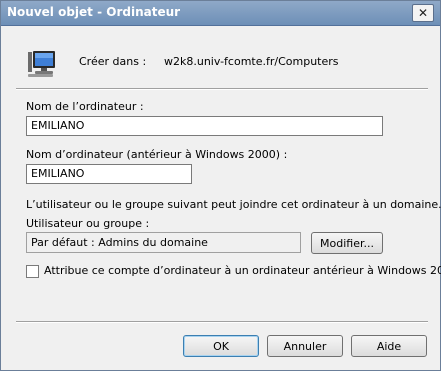  Describe the element at coordinates (305, 346) in the screenshot. I see `cancel-button: Annuler` at that location.